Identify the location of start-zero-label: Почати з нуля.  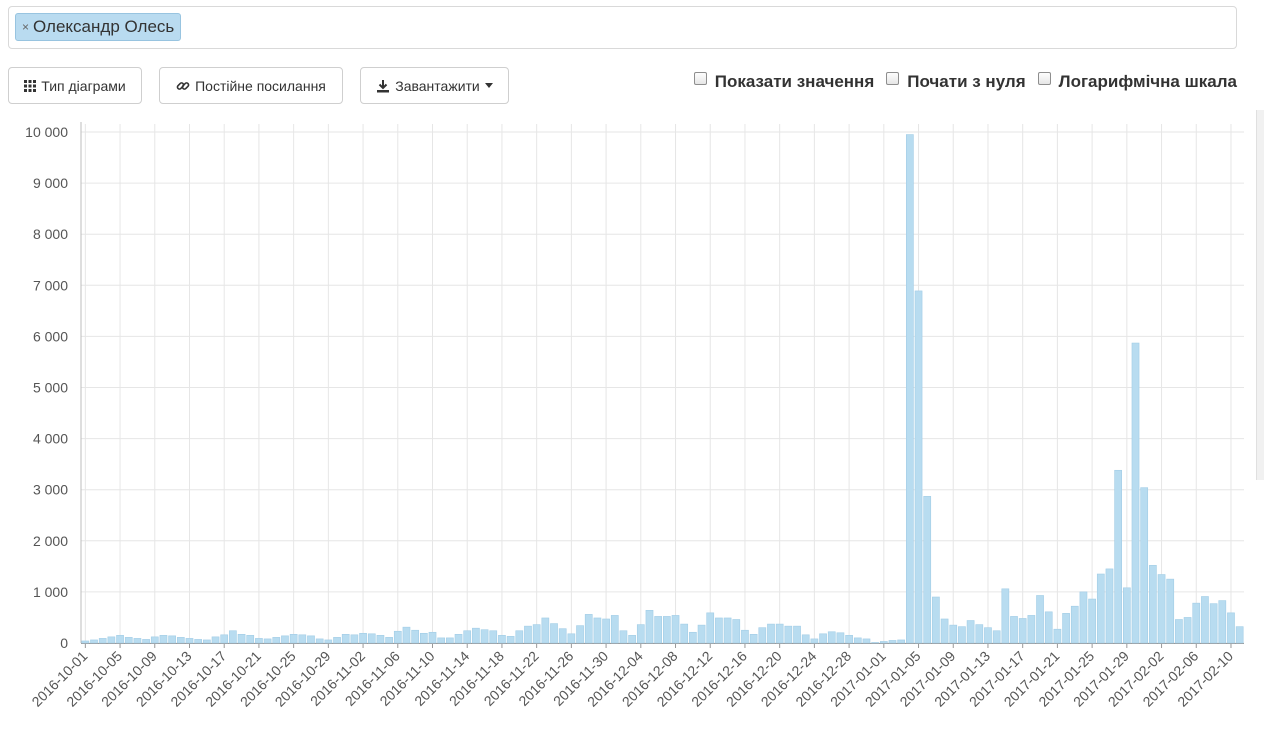
(966, 81).